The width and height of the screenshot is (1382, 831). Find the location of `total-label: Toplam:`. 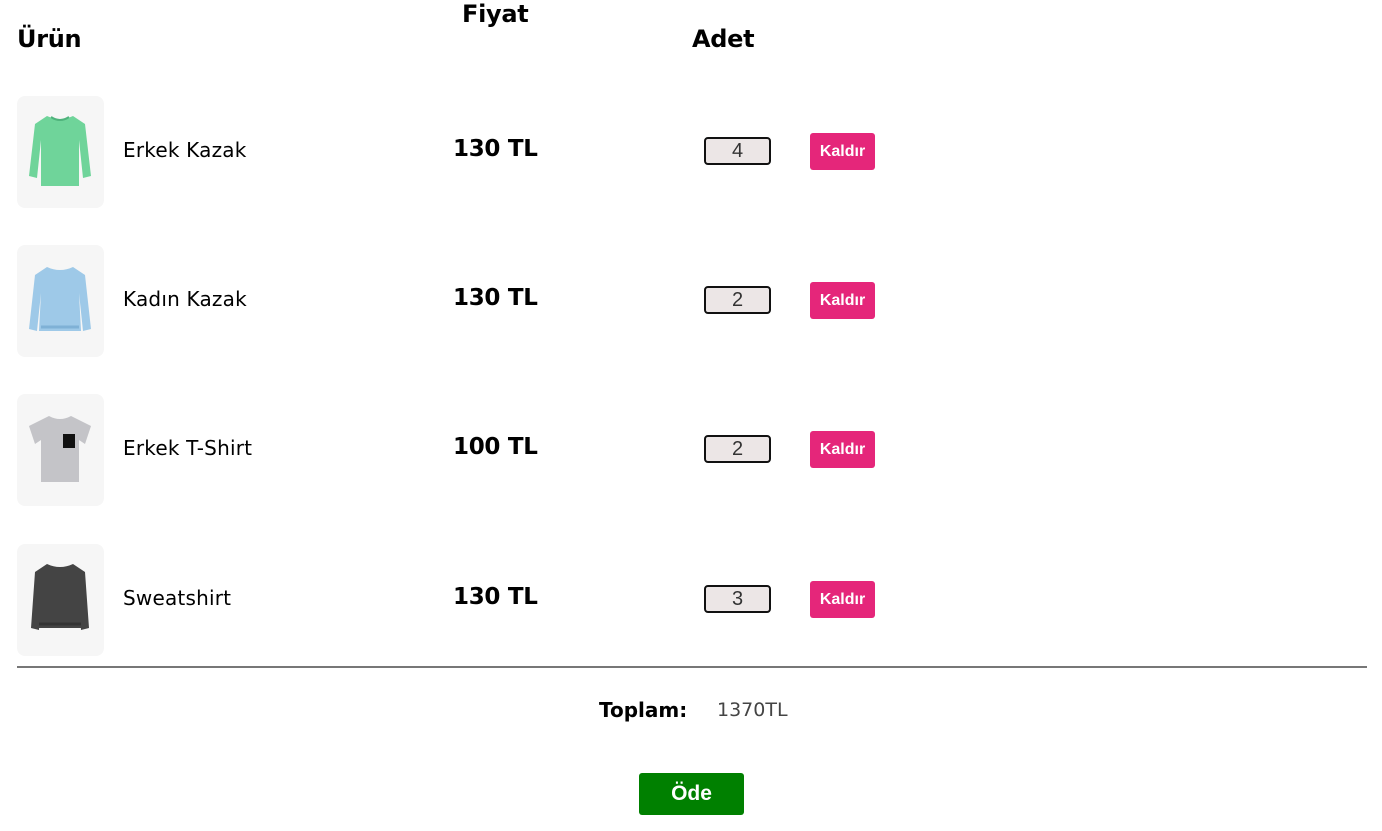

total-label: Toplam: is located at coordinates (643, 710).